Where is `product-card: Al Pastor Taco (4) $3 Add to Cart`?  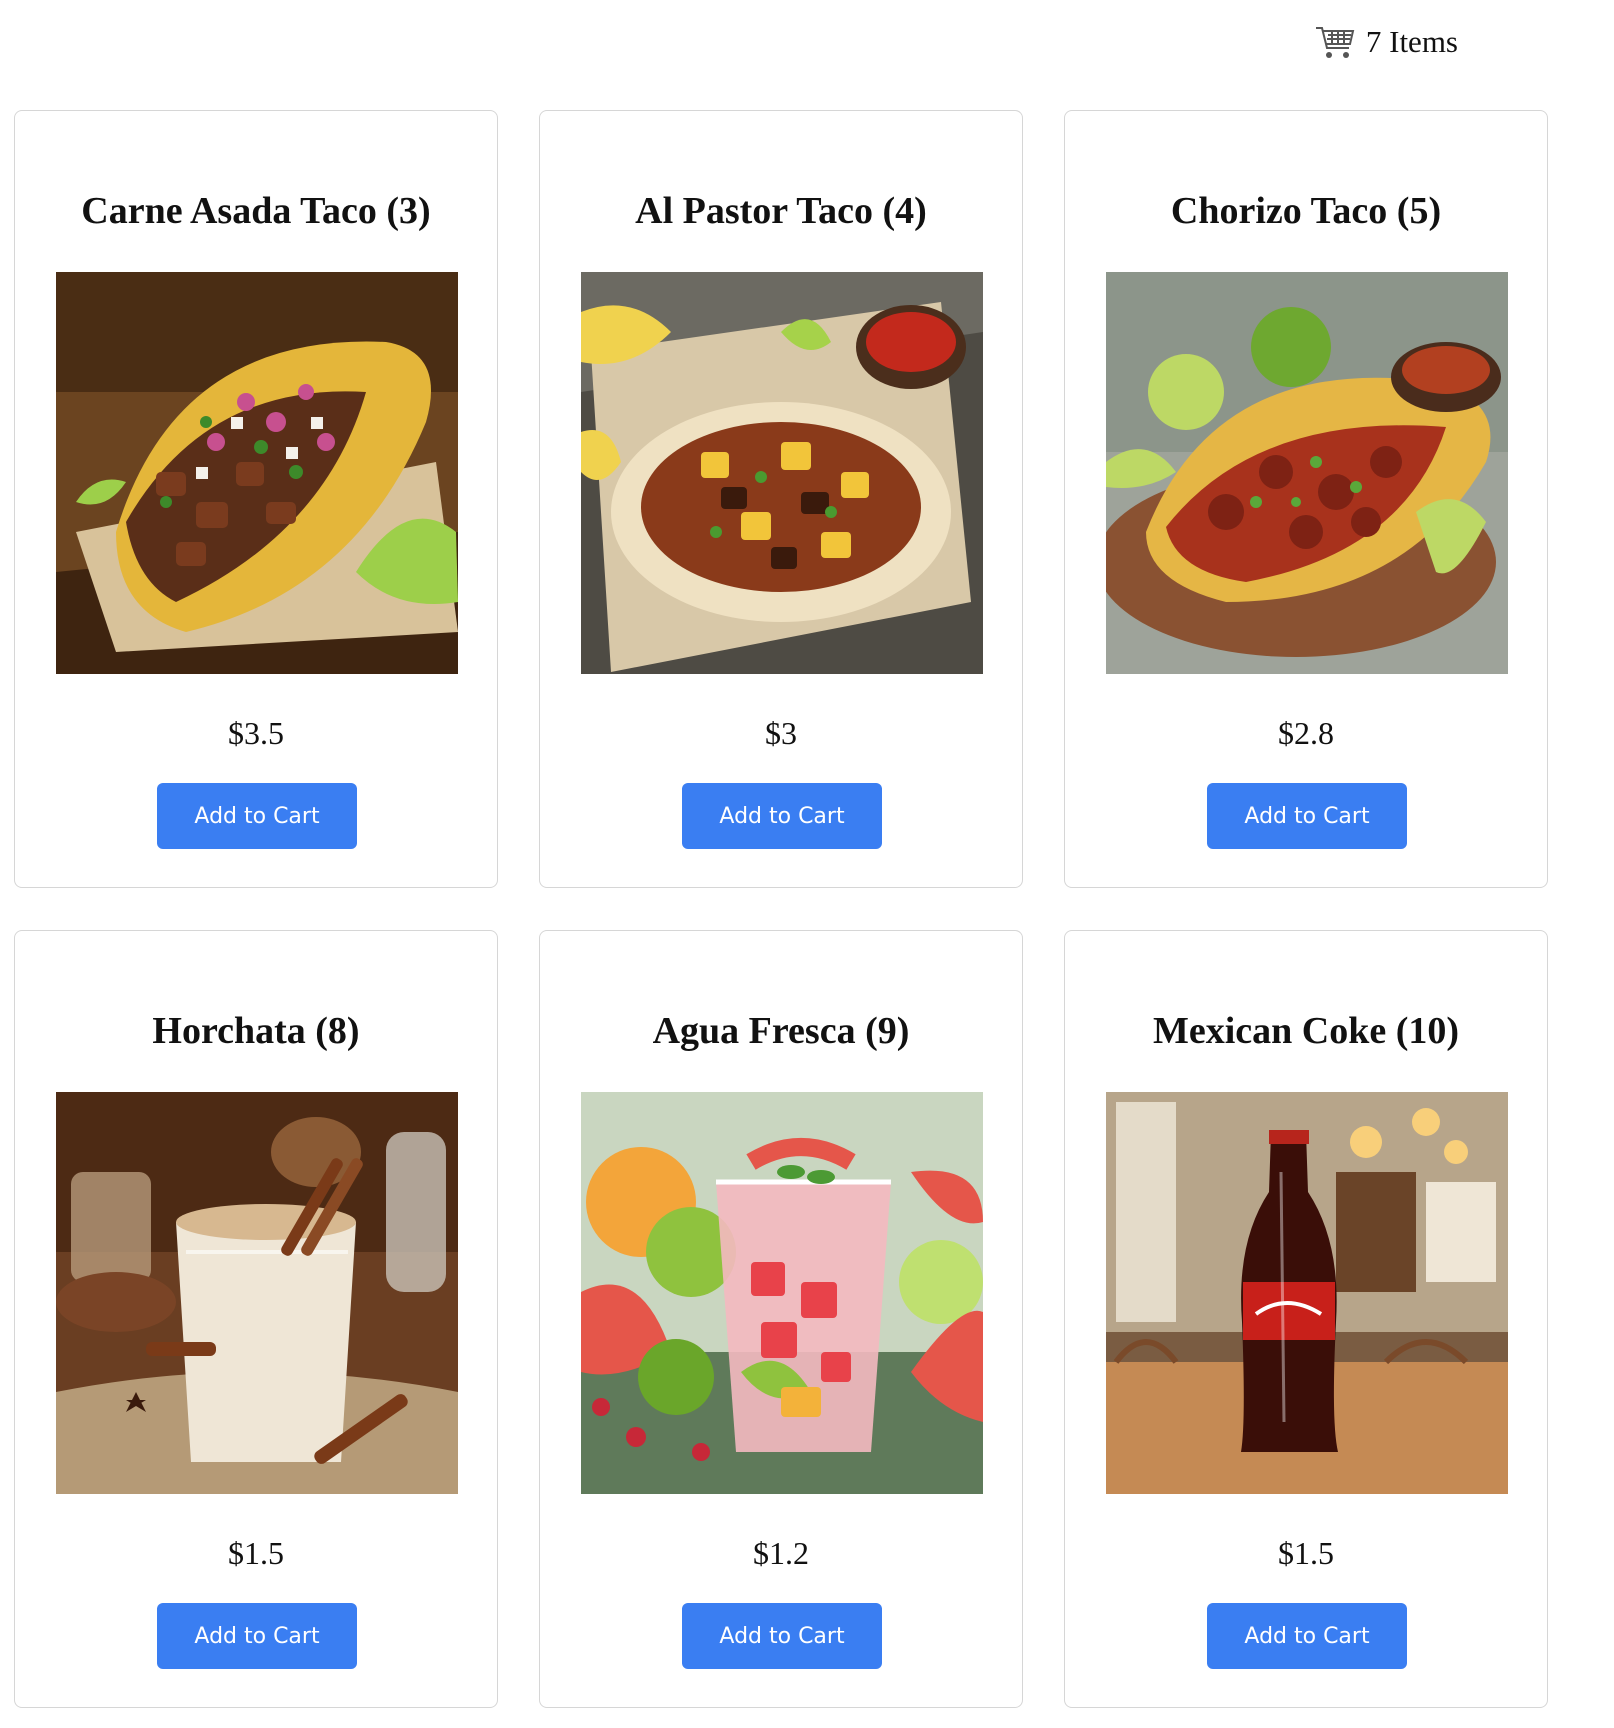
product-card: Al Pastor Taco (4) $3 Add to Cart is located at coordinates (781, 499).